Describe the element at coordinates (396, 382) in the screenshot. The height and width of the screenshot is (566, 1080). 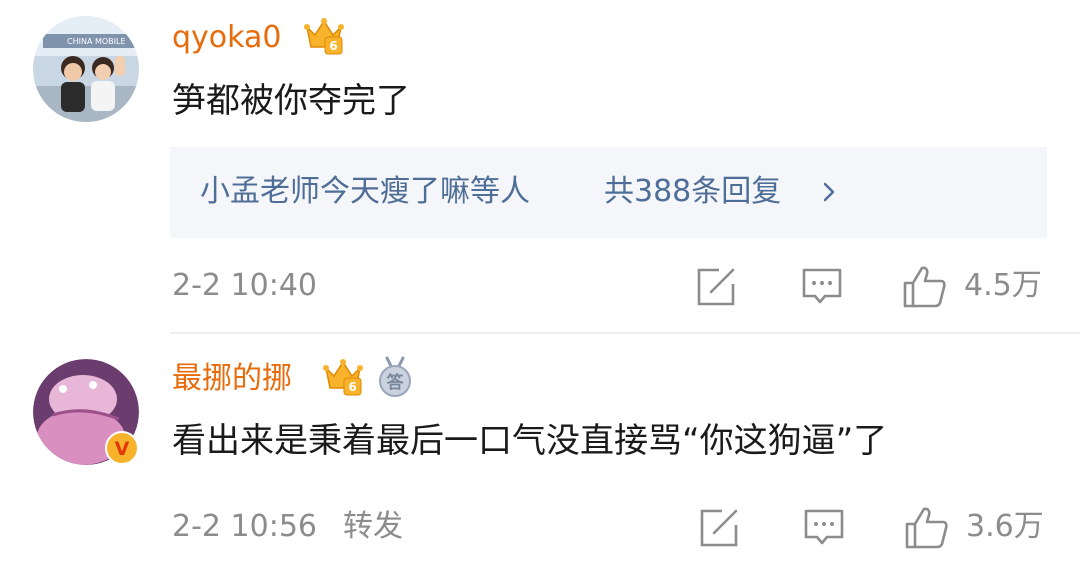
I see `svg-text: 答` at that location.